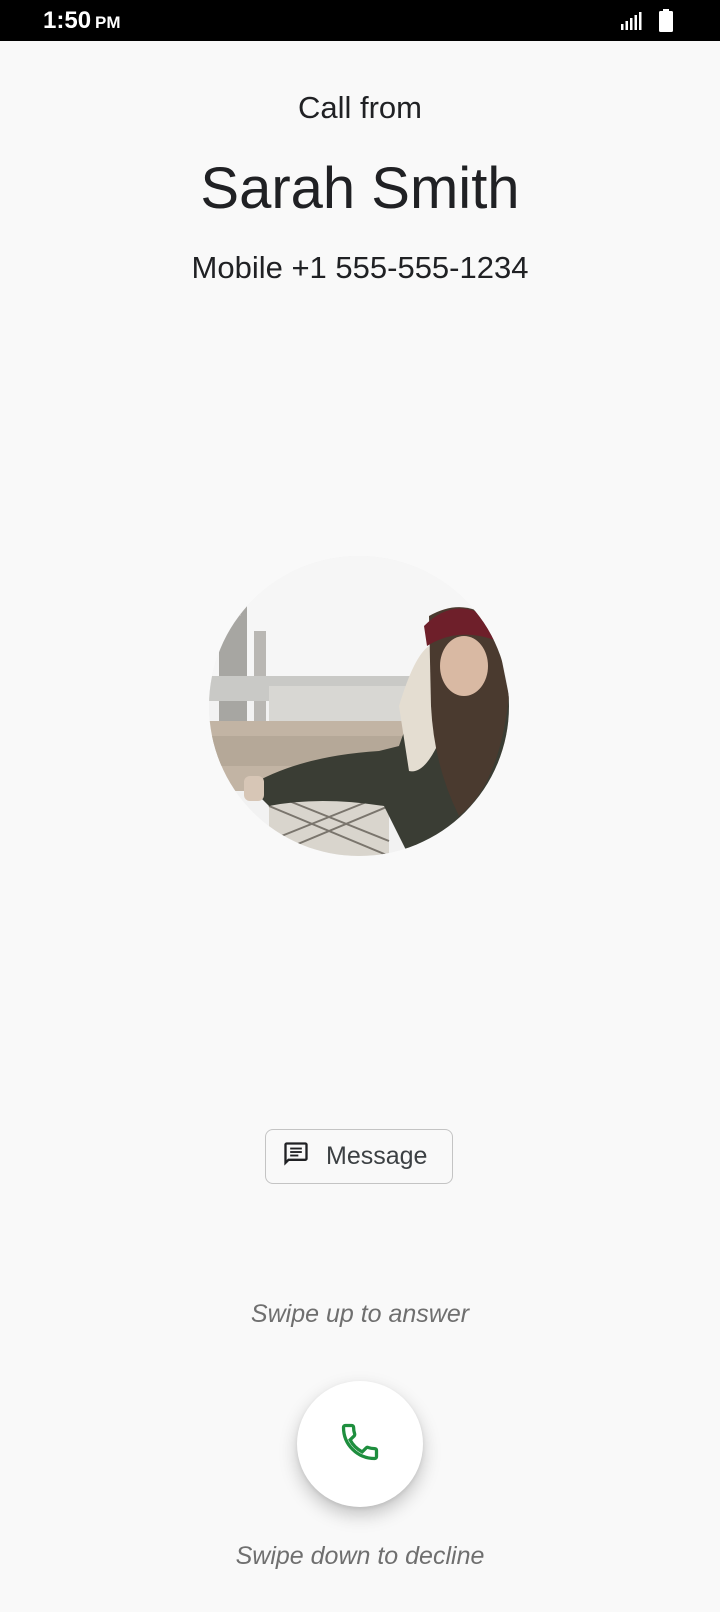  I want to click on caller-name: Sarah Smith, so click(360, 188).